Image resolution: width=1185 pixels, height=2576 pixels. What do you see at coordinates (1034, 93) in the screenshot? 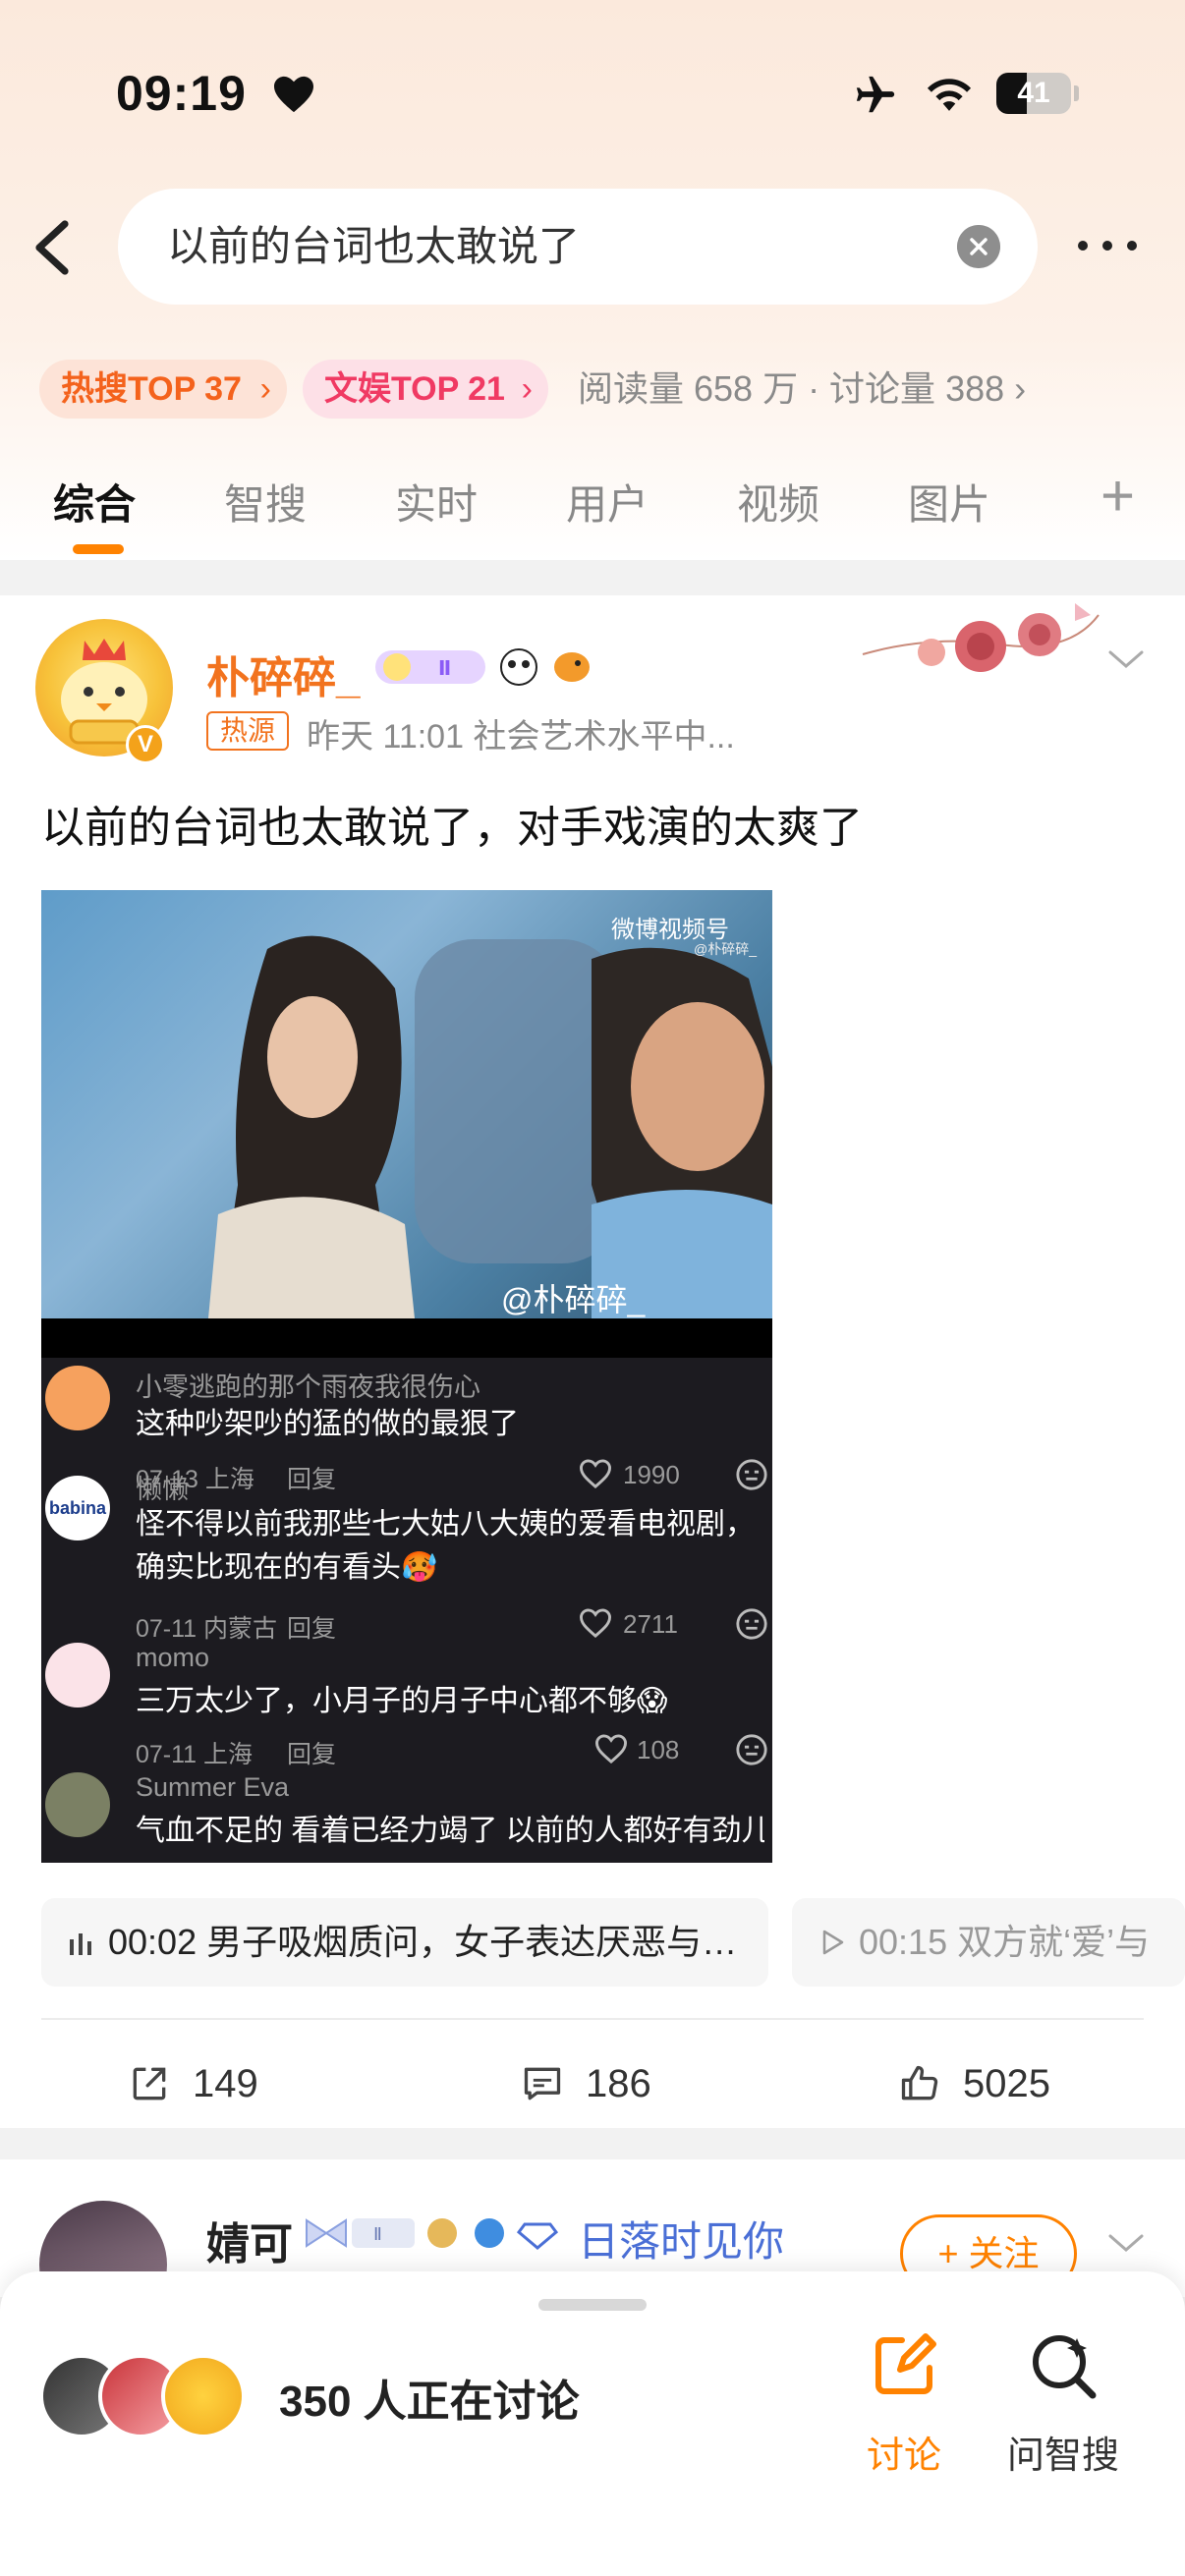
I see `battery-percent: 41` at bounding box center [1034, 93].